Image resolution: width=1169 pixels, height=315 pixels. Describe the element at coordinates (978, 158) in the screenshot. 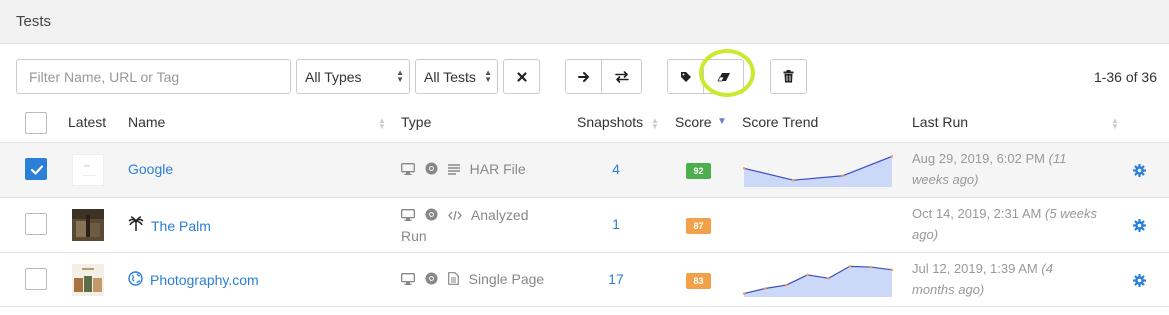

I see `last-run-date: Aug 29, 2019, 6:02 PM` at that location.